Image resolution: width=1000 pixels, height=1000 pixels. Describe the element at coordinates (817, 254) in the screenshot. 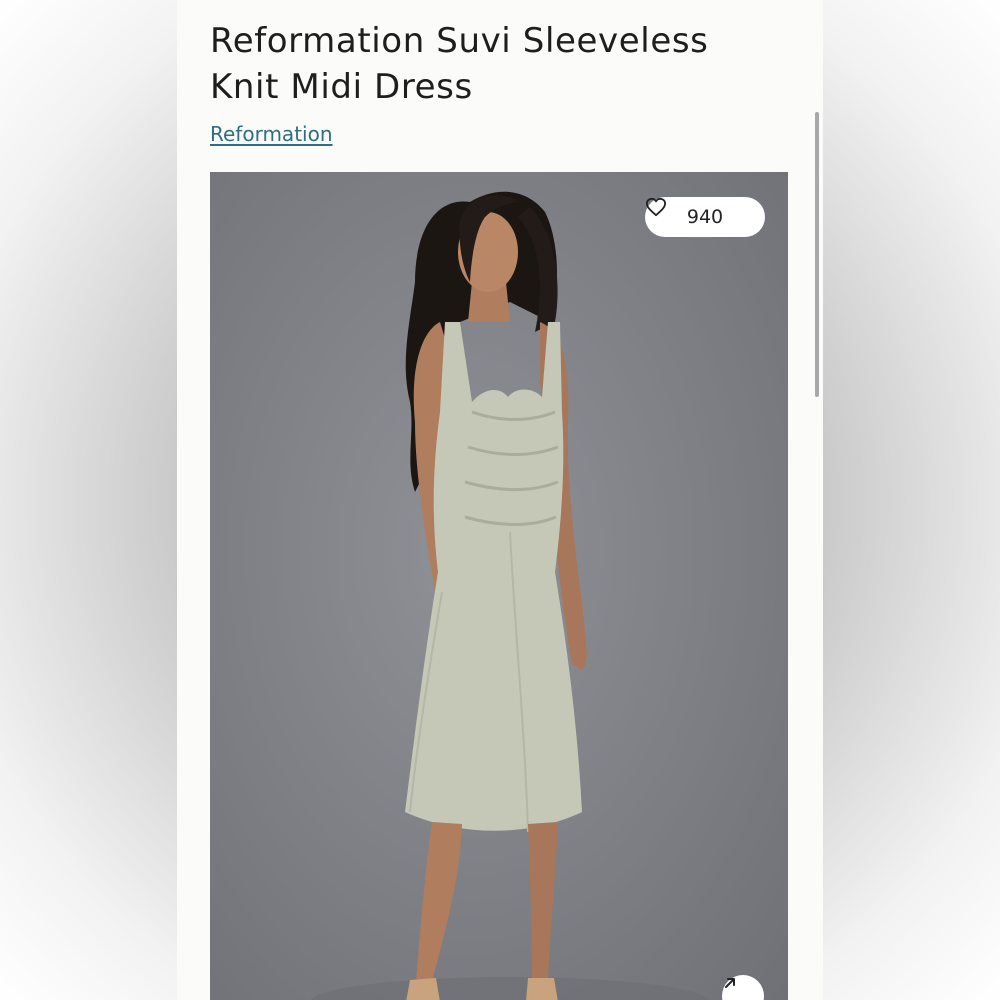

I see `scrollbar` at that location.